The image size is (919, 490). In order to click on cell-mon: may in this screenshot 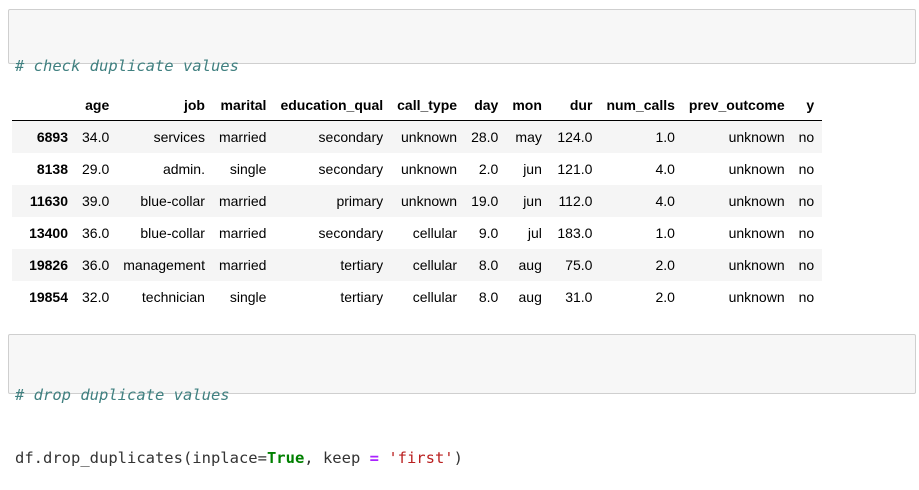, I will do `click(528, 137)`.